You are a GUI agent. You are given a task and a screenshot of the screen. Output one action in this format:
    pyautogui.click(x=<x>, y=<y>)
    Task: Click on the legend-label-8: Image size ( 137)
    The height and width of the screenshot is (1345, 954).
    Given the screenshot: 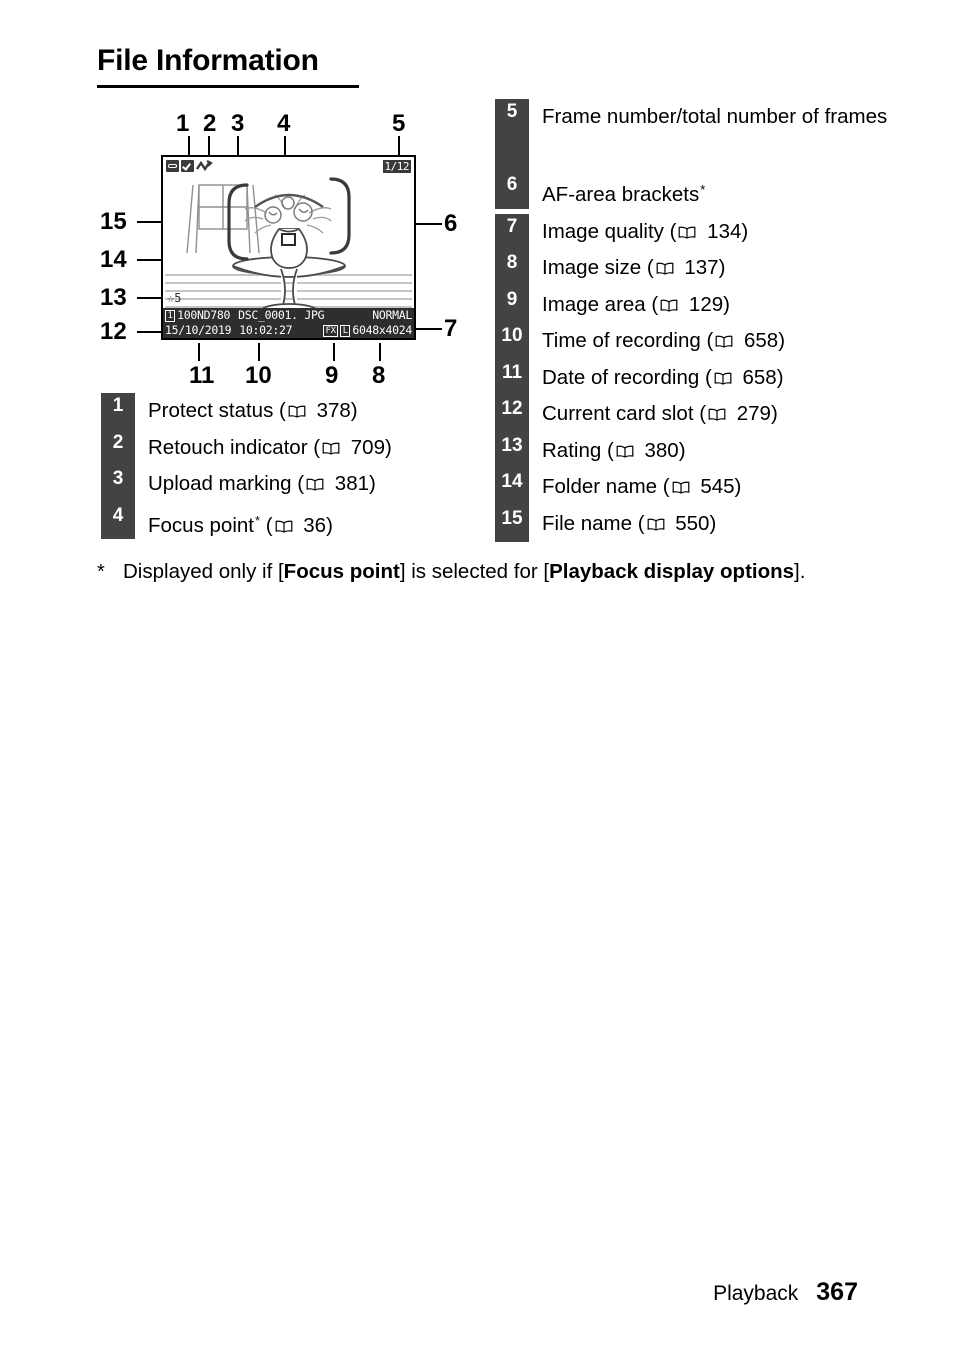 What is the action you would take?
    pyautogui.click(x=712, y=268)
    